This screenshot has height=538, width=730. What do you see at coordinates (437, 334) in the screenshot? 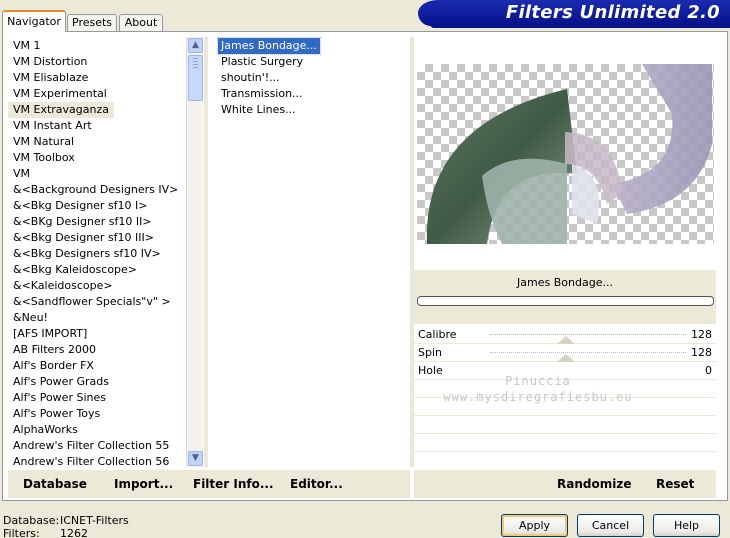
I see `param-label: Calibre` at bounding box center [437, 334].